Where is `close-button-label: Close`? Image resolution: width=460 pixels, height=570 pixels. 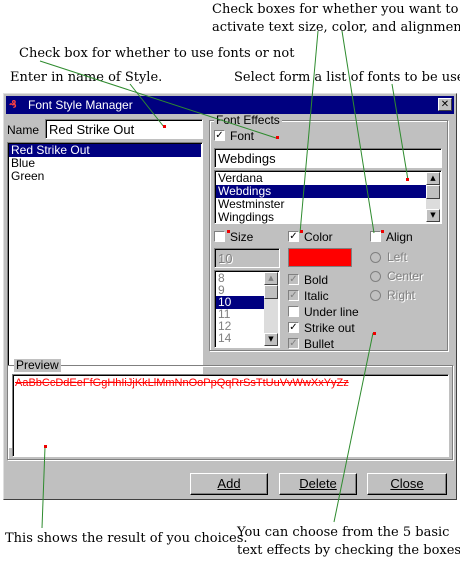 close-button-label: Close is located at coordinates (407, 483).